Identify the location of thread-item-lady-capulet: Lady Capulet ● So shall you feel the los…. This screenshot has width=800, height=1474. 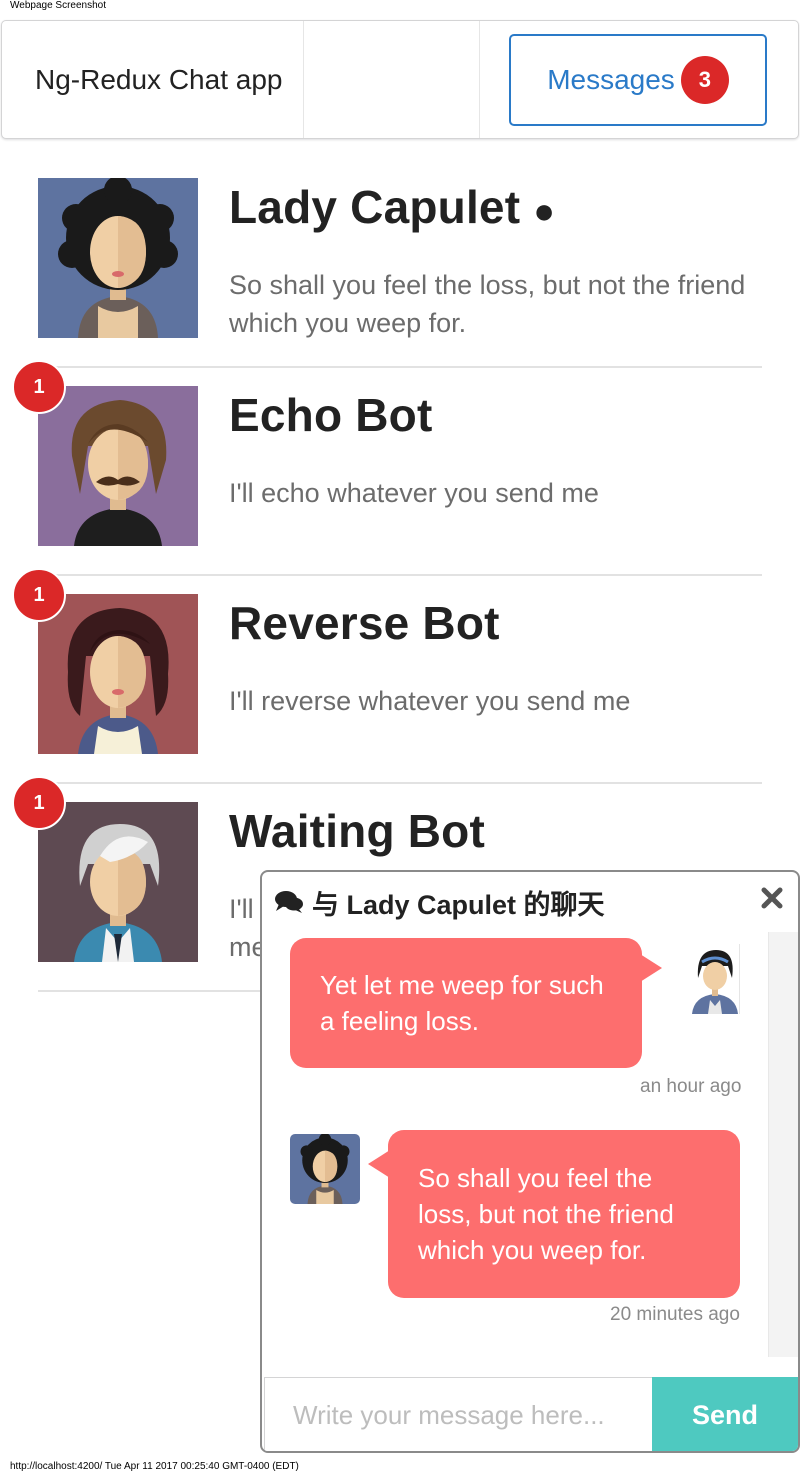
(400, 264).